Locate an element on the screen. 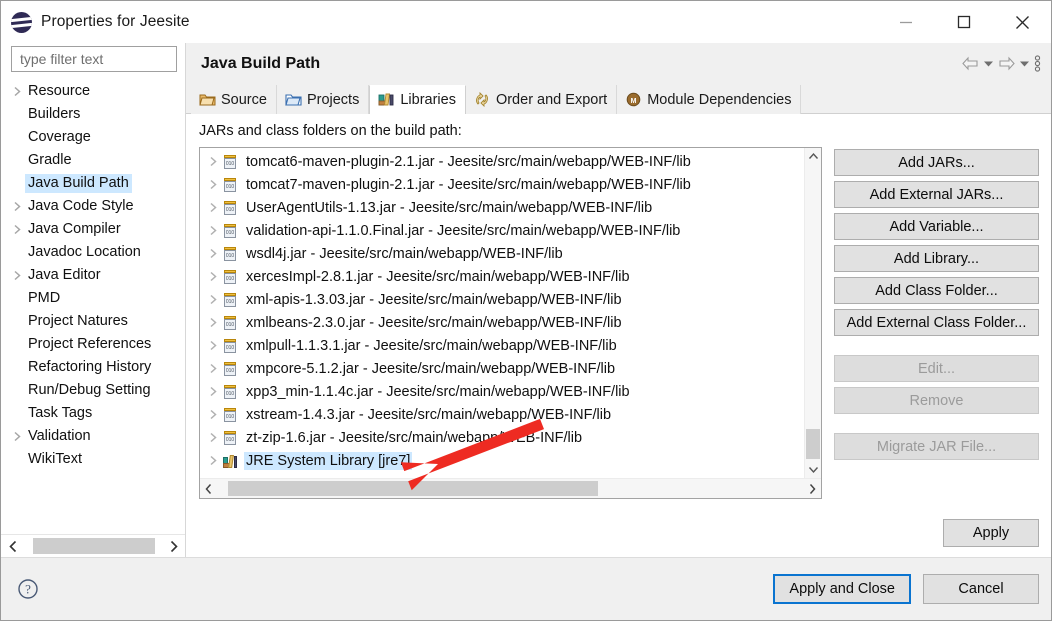 Image resolution: width=1052 pixels, height=621 pixels. sidebar-item-java-editor: Java Editor is located at coordinates (93, 275).